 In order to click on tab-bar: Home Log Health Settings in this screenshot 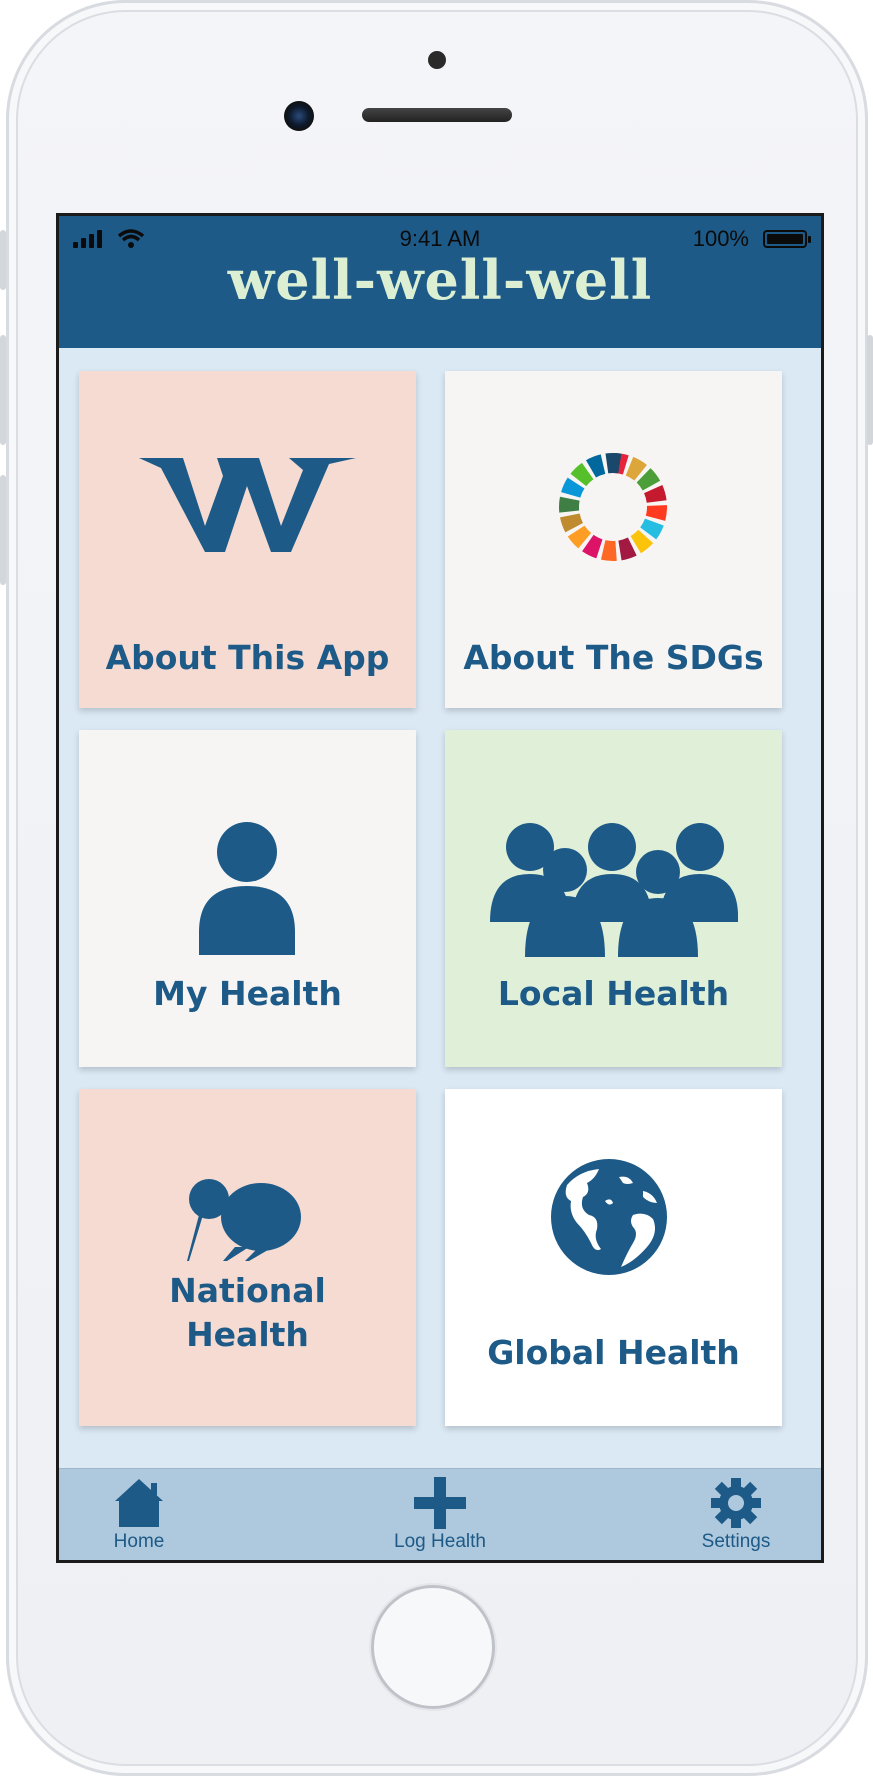, I will do `click(440, 1514)`.